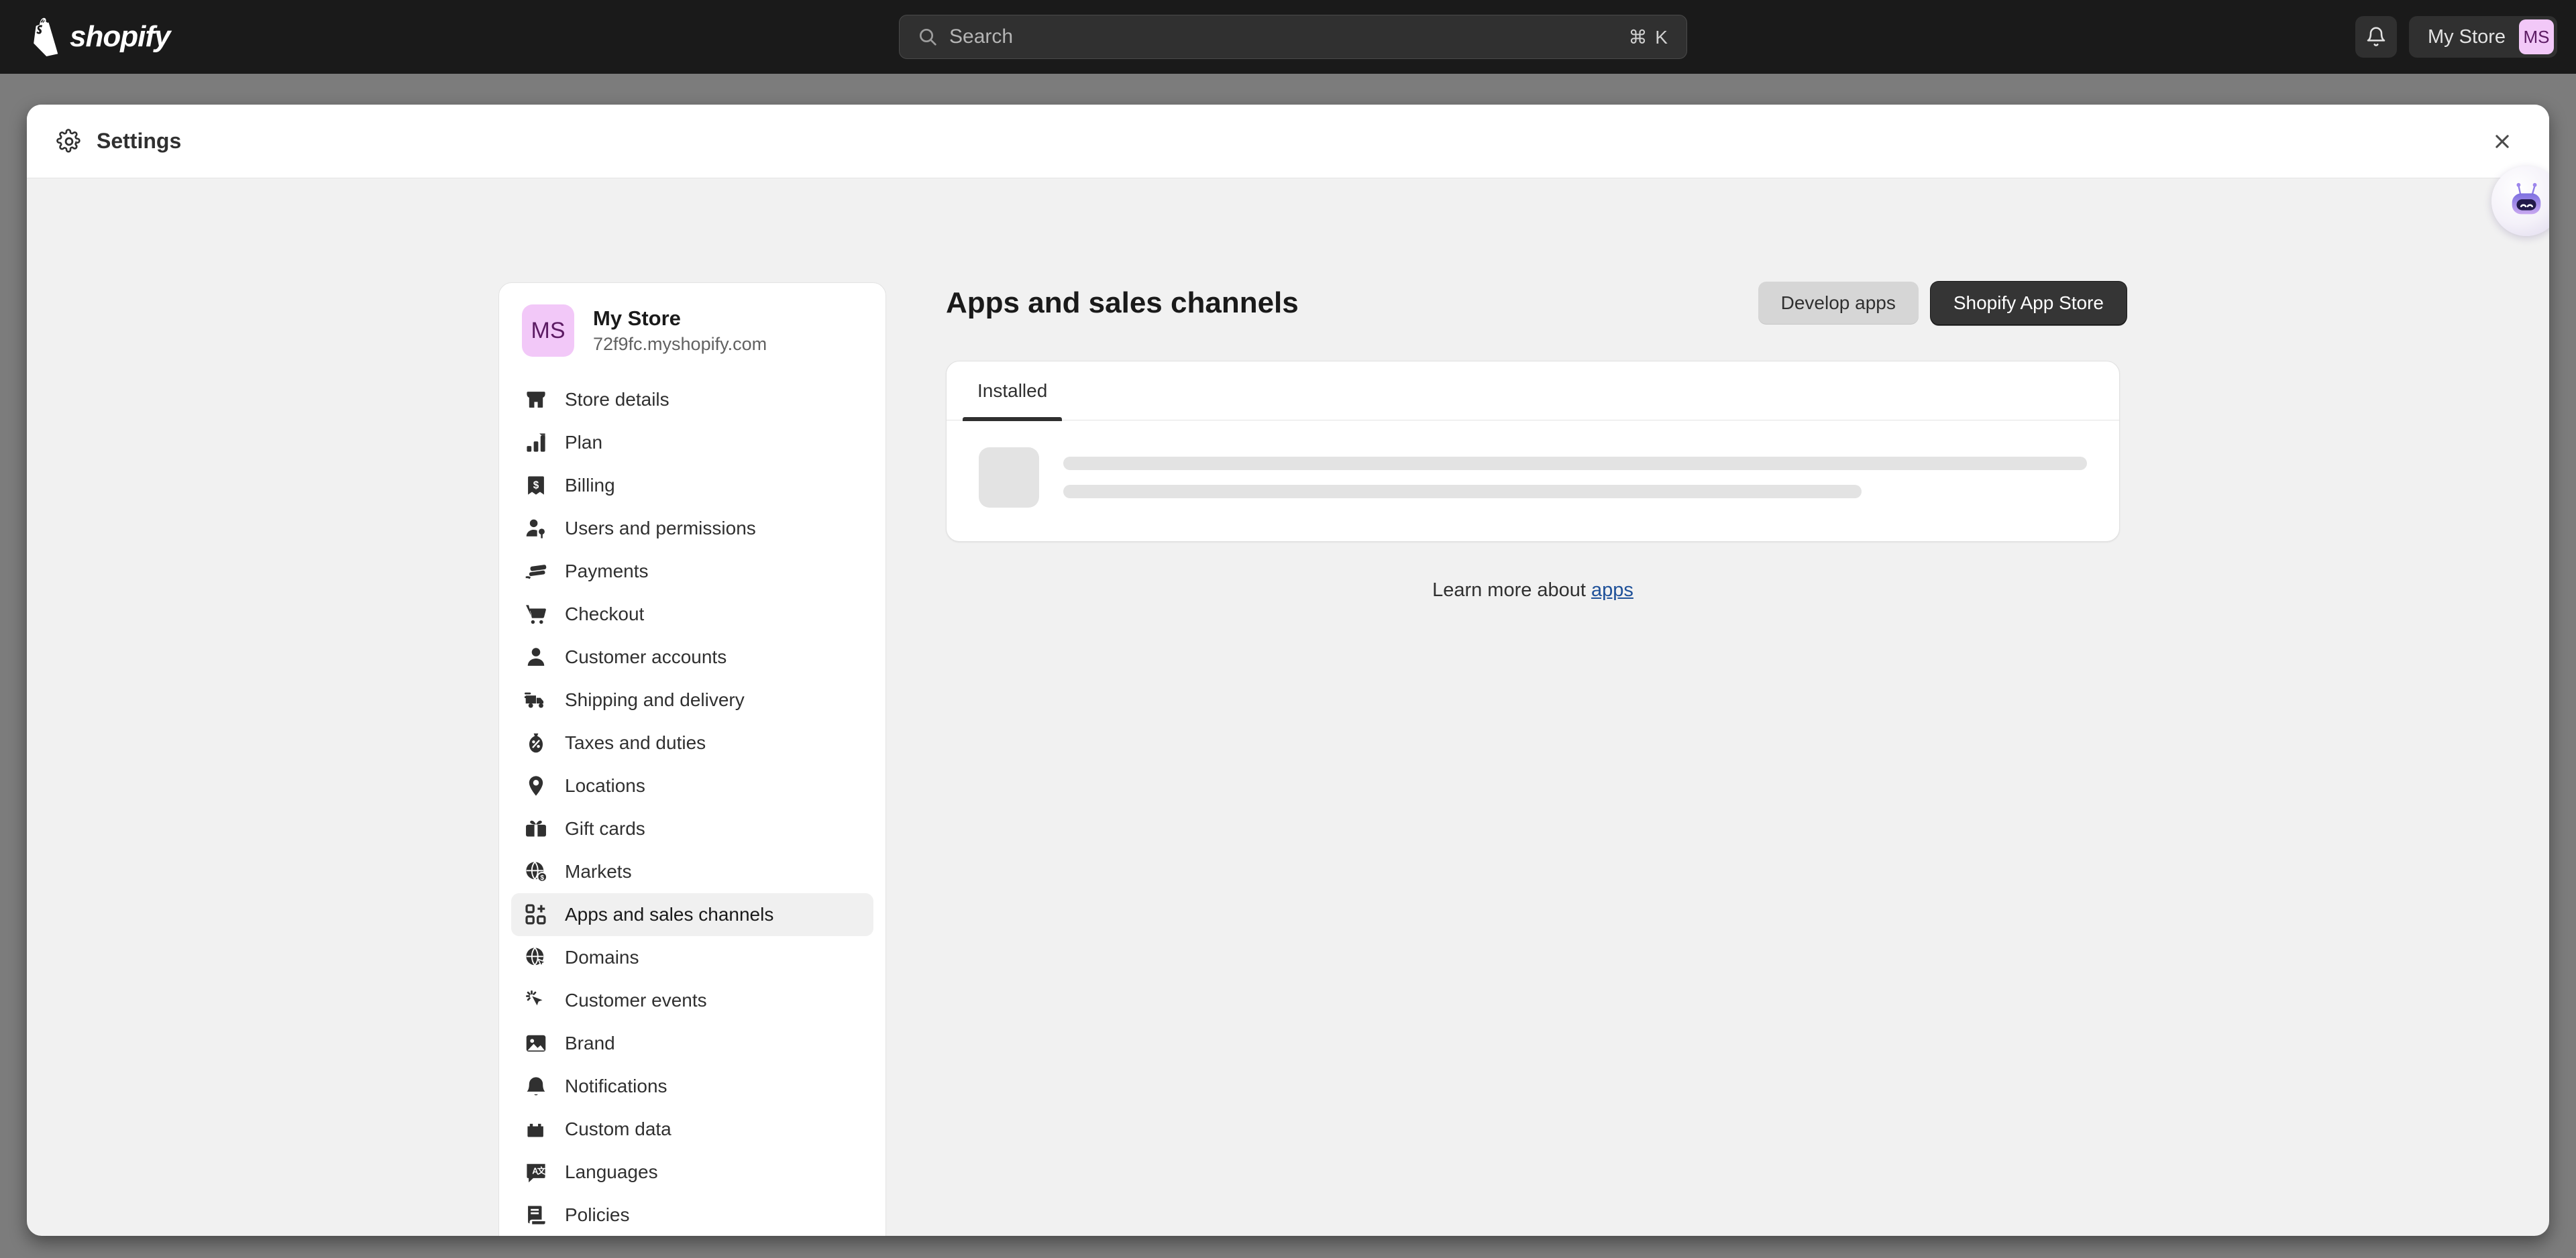 Image resolution: width=2576 pixels, height=1258 pixels. Describe the element at coordinates (584, 442) in the screenshot. I see `sidebar-item-label: Plan` at that location.